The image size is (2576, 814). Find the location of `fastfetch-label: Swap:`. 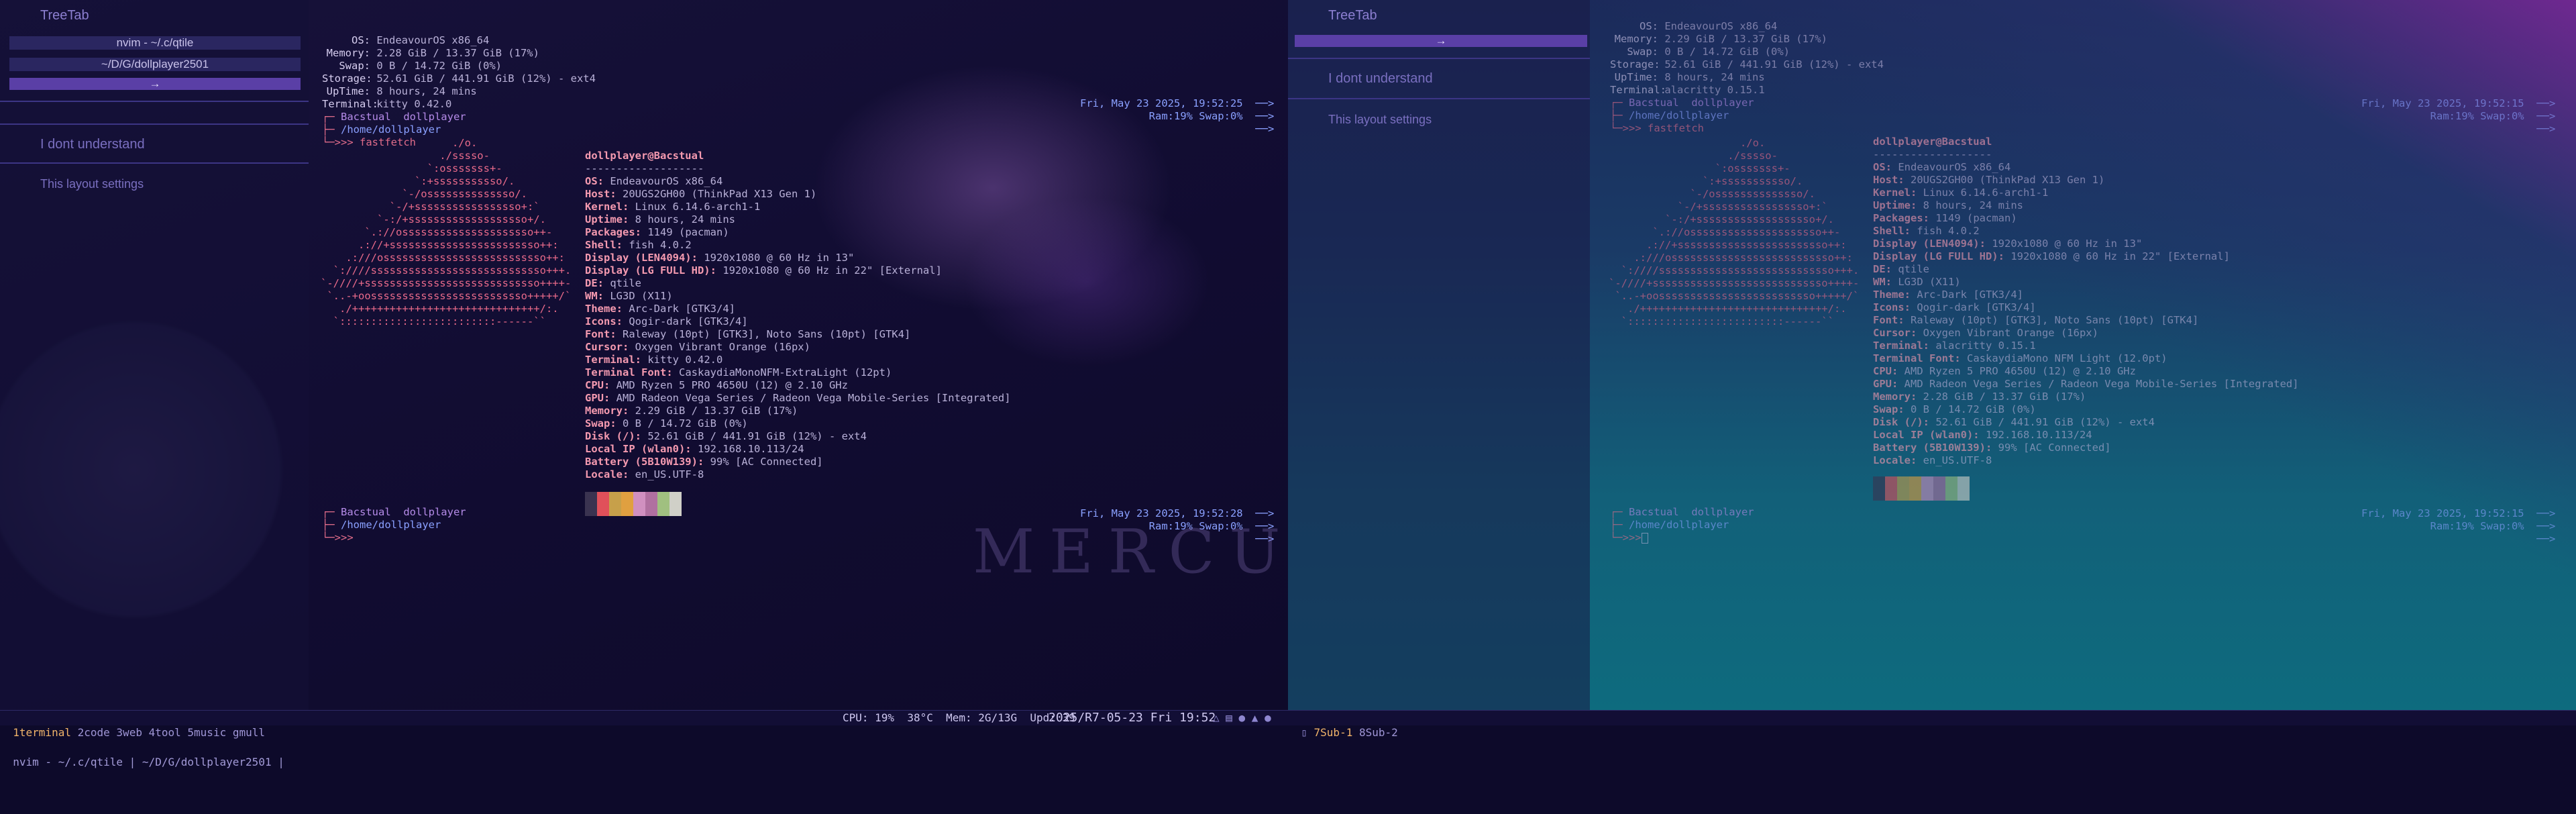

fastfetch-label: Swap: is located at coordinates (1888, 409).